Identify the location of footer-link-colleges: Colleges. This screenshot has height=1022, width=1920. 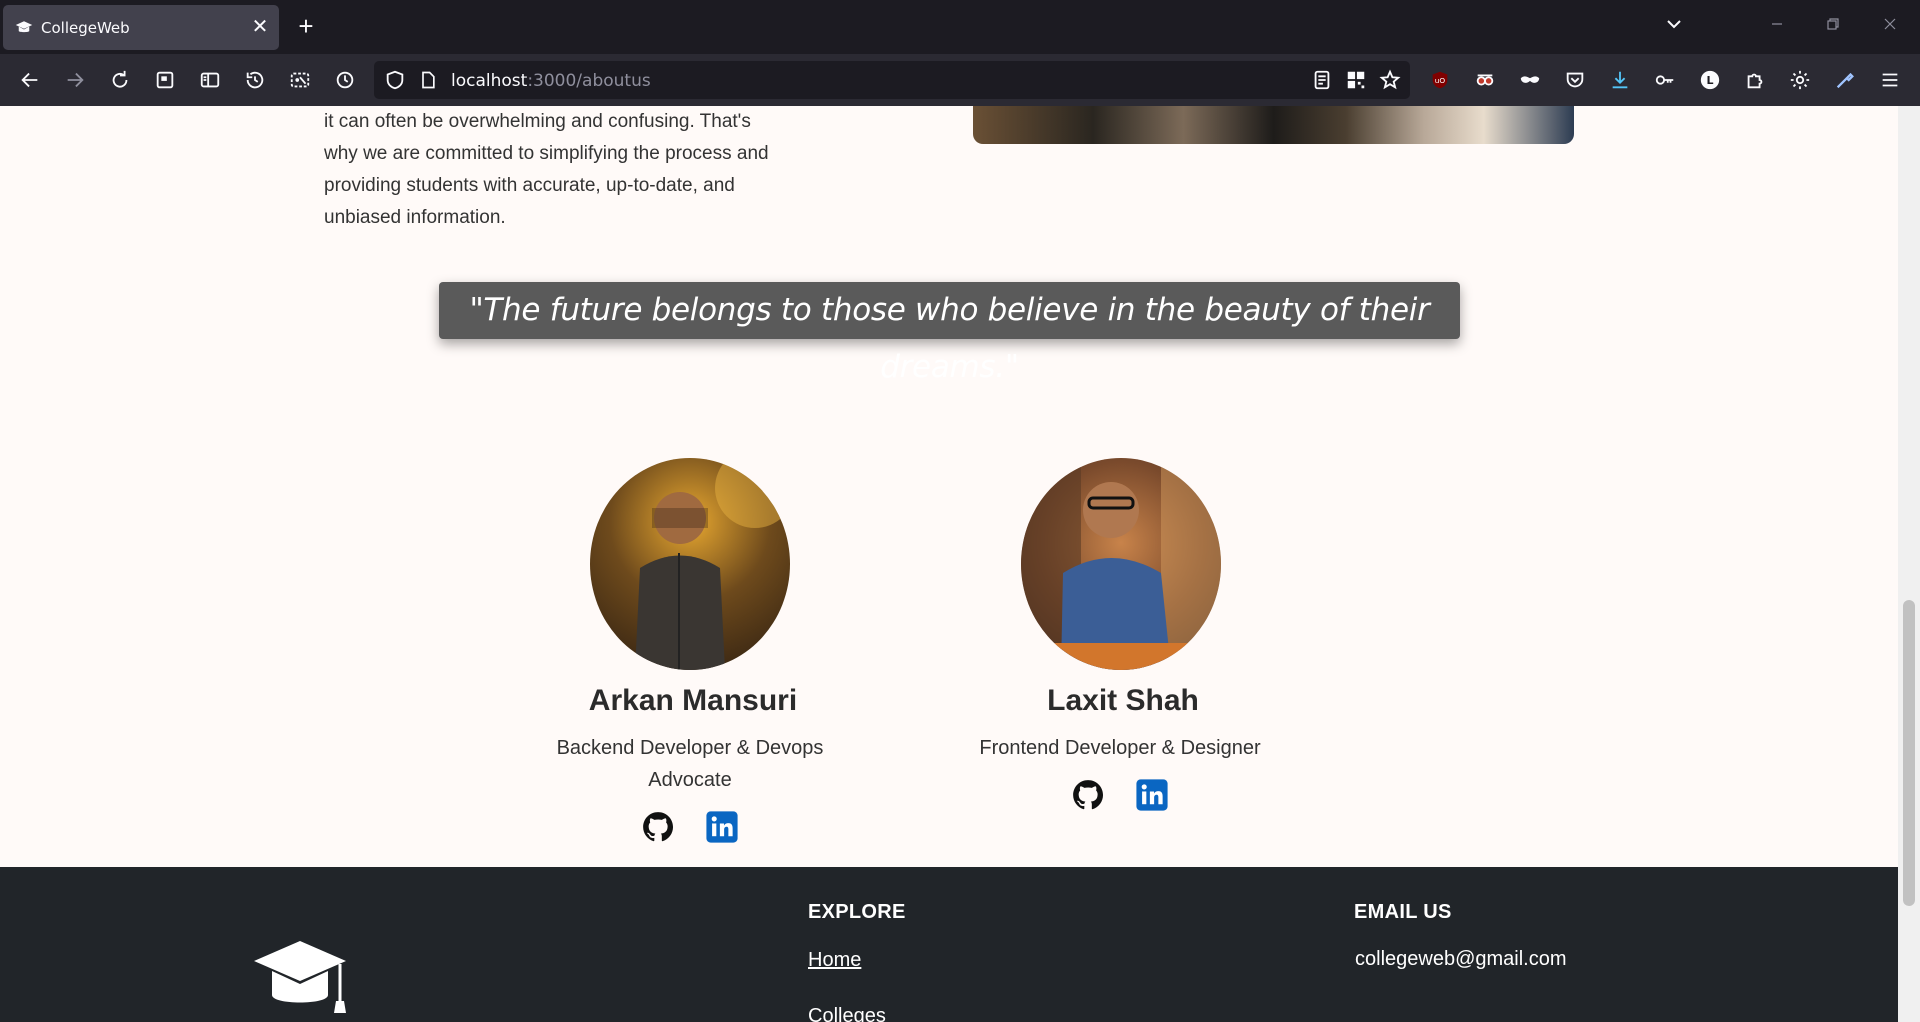
(847, 1013).